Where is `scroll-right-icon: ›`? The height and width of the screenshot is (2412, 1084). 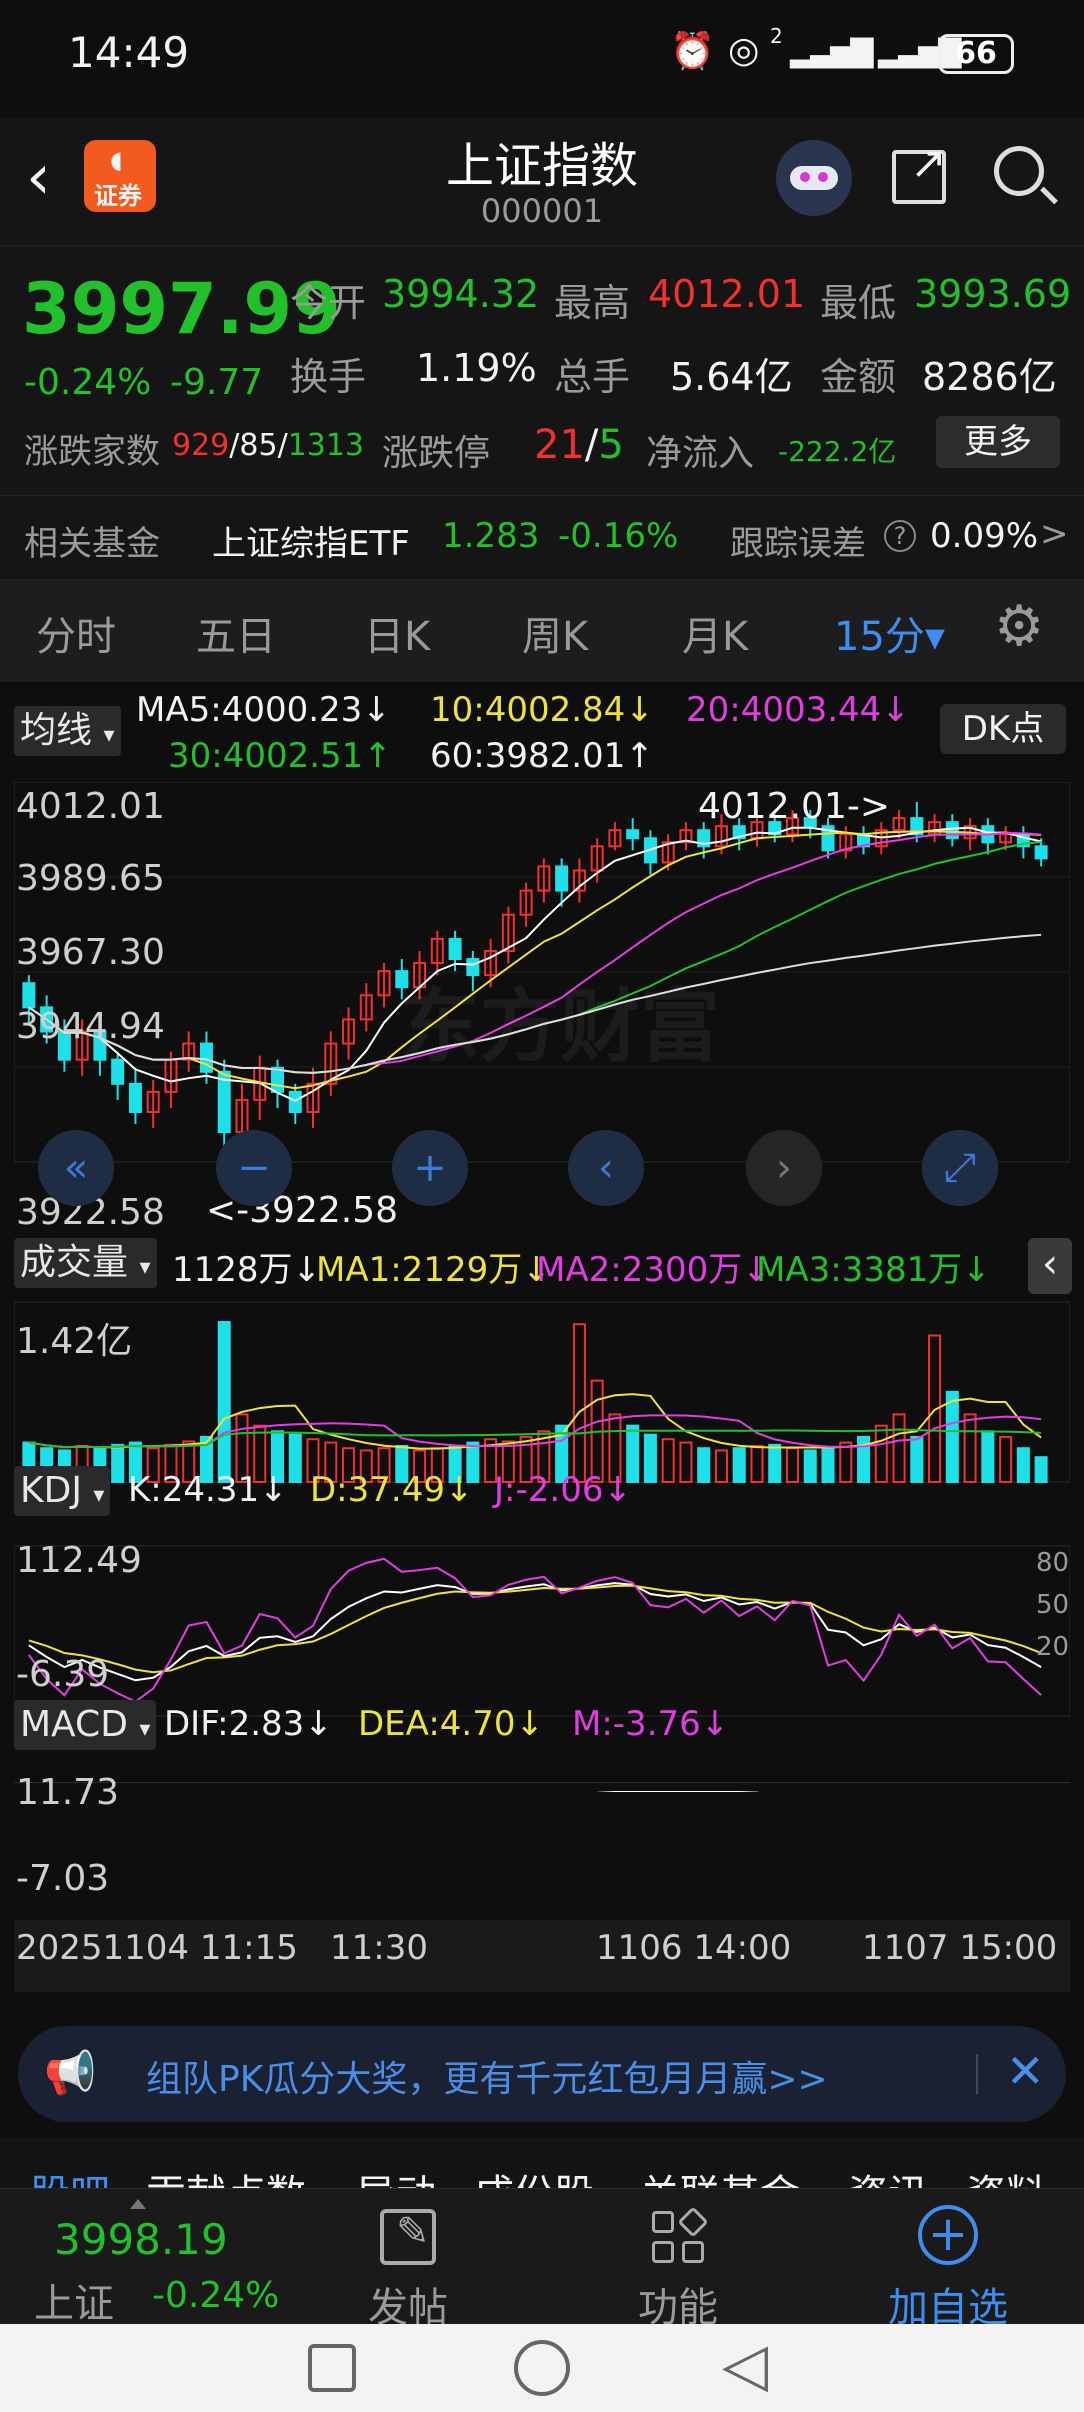
scroll-right-icon: › is located at coordinates (784, 1168).